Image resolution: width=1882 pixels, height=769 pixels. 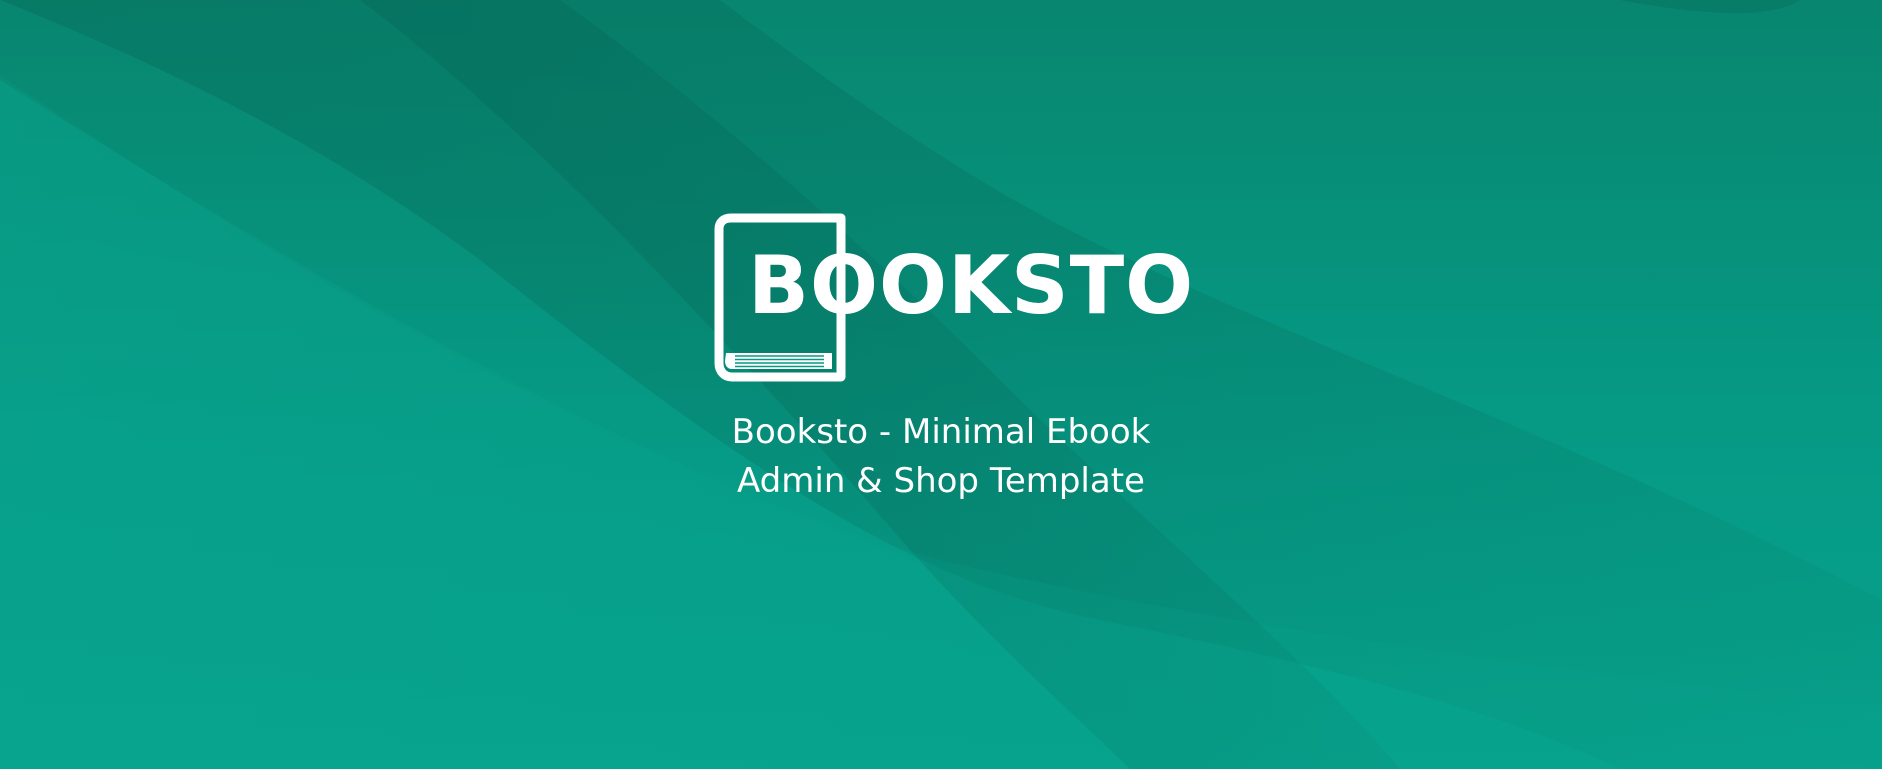 What do you see at coordinates (941, 432) in the screenshot?
I see `tagline-line-1: Booksto - Minimal Ebook` at bounding box center [941, 432].